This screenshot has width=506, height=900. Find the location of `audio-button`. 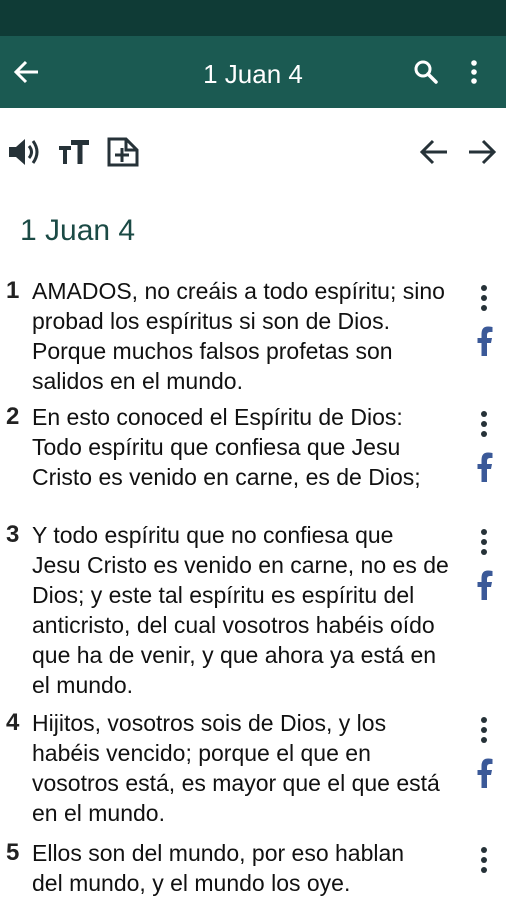

audio-button is located at coordinates (24, 152).